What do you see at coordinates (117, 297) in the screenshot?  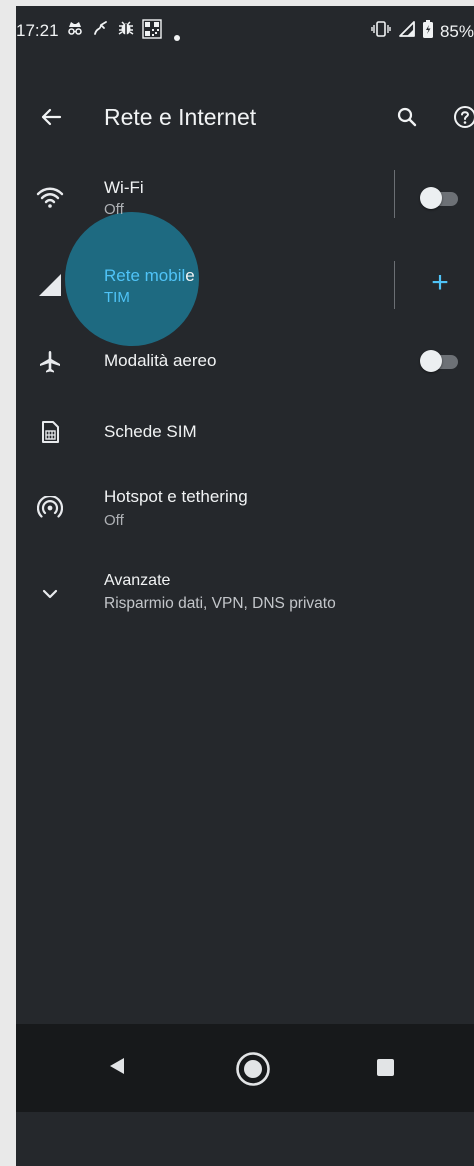 I see `mobile-subtitle: TIM` at bounding box center [117, 297].